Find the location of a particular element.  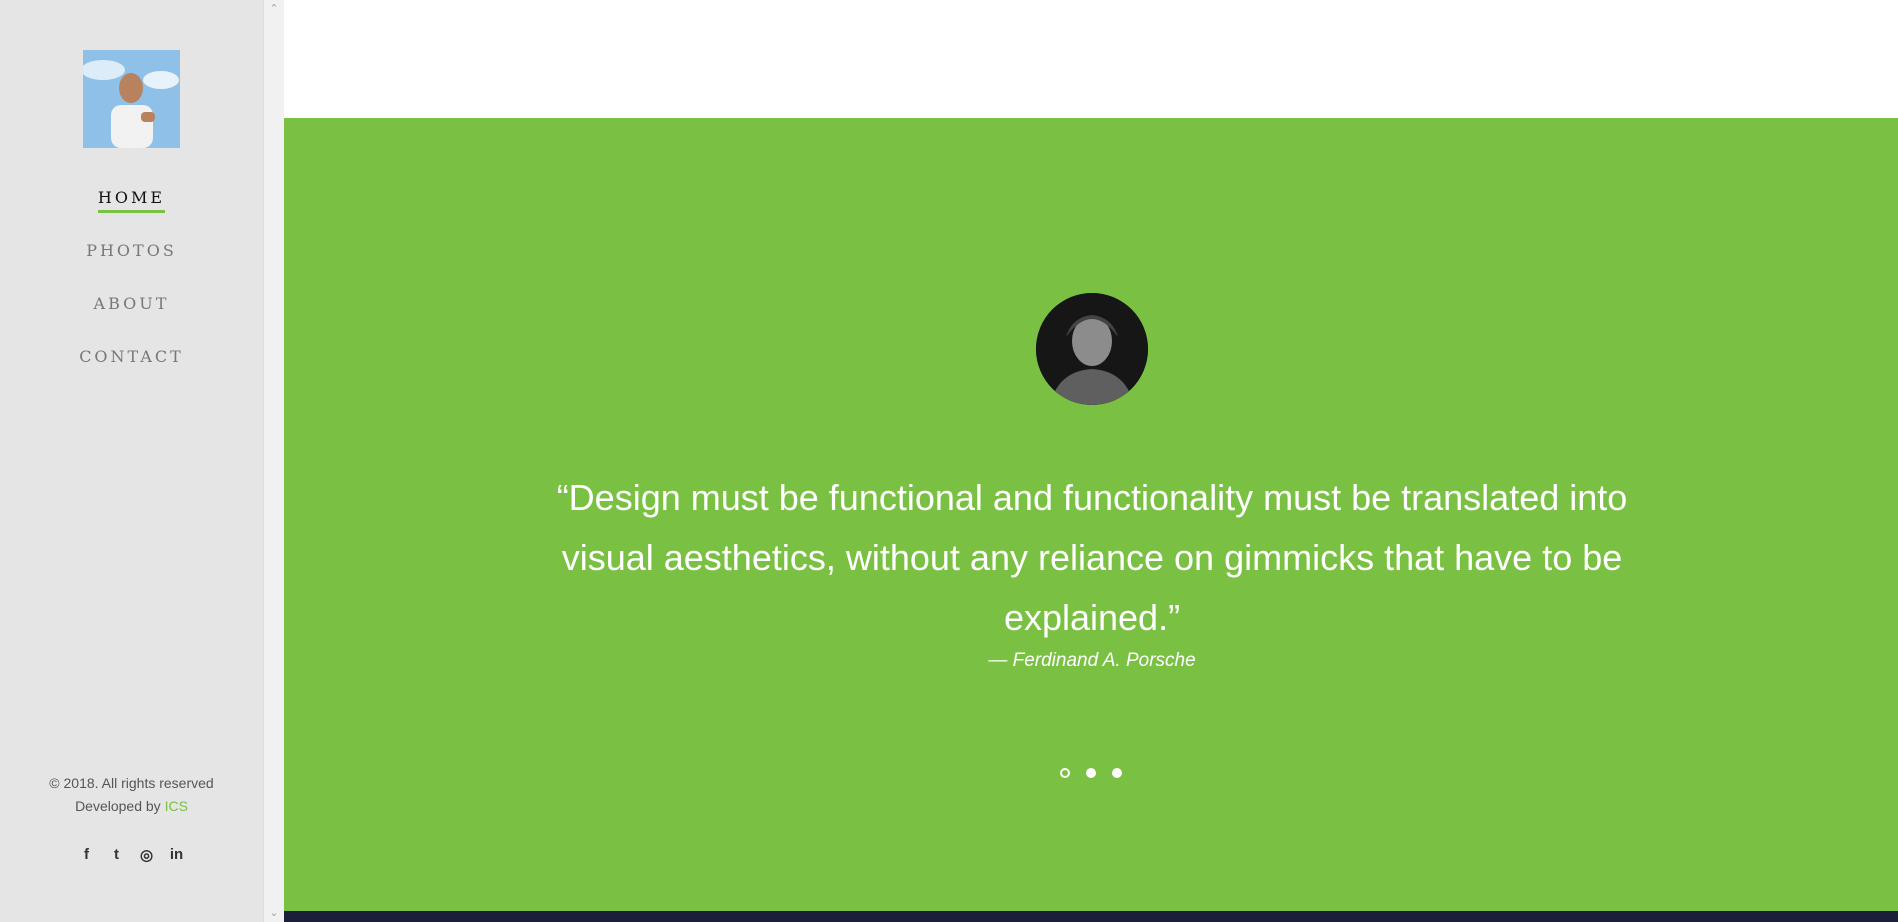

person-portrait-icon is located at coordinates (1092, 349).